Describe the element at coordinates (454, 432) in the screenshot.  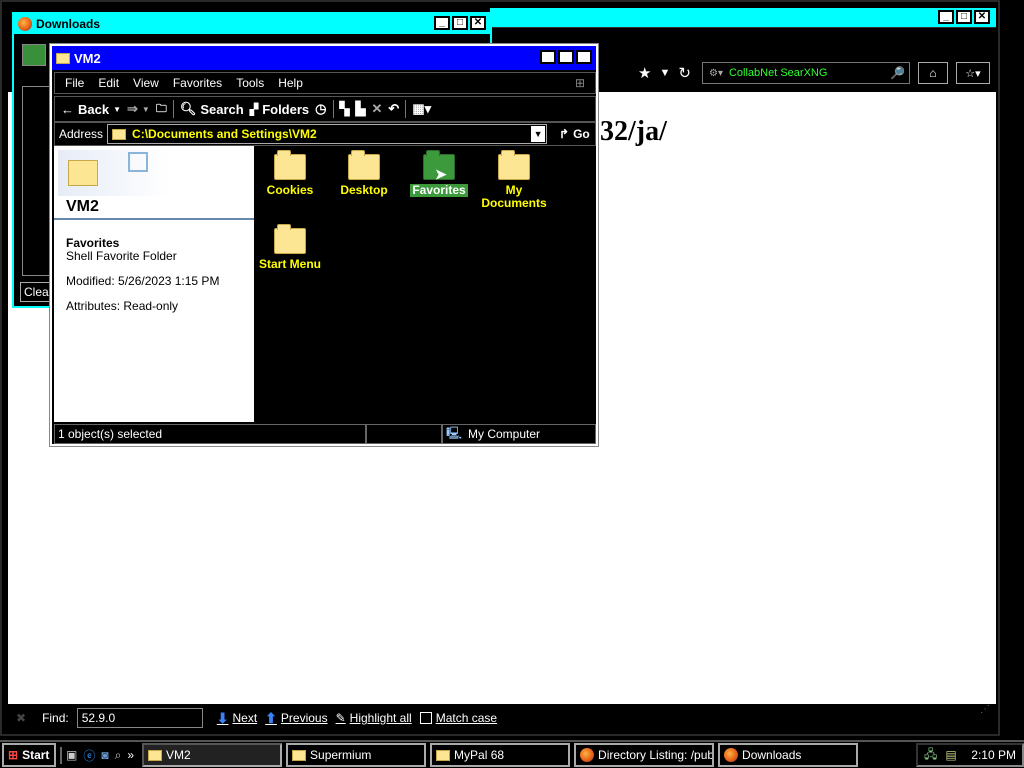
I see `computer-icon: 🖳` at that location.